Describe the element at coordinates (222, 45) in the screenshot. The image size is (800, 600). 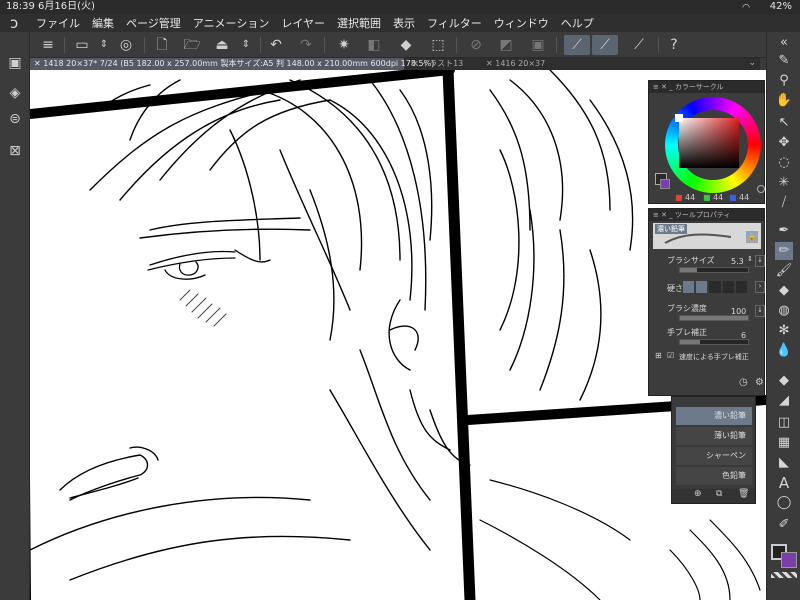
I see `save-icon: ⏏` at that location.